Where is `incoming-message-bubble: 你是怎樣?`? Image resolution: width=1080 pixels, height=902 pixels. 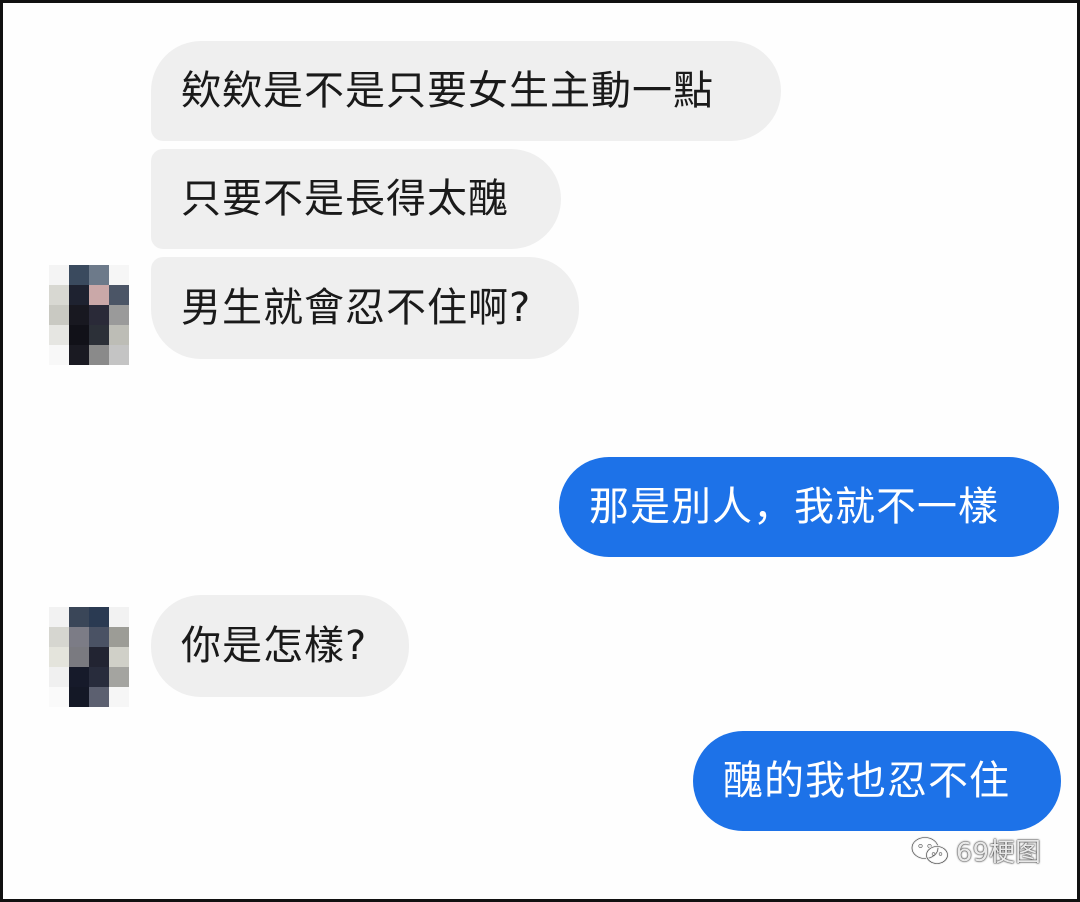 incoming-message-bubble: 你是怎樣? is located at coordinates (280, 646).